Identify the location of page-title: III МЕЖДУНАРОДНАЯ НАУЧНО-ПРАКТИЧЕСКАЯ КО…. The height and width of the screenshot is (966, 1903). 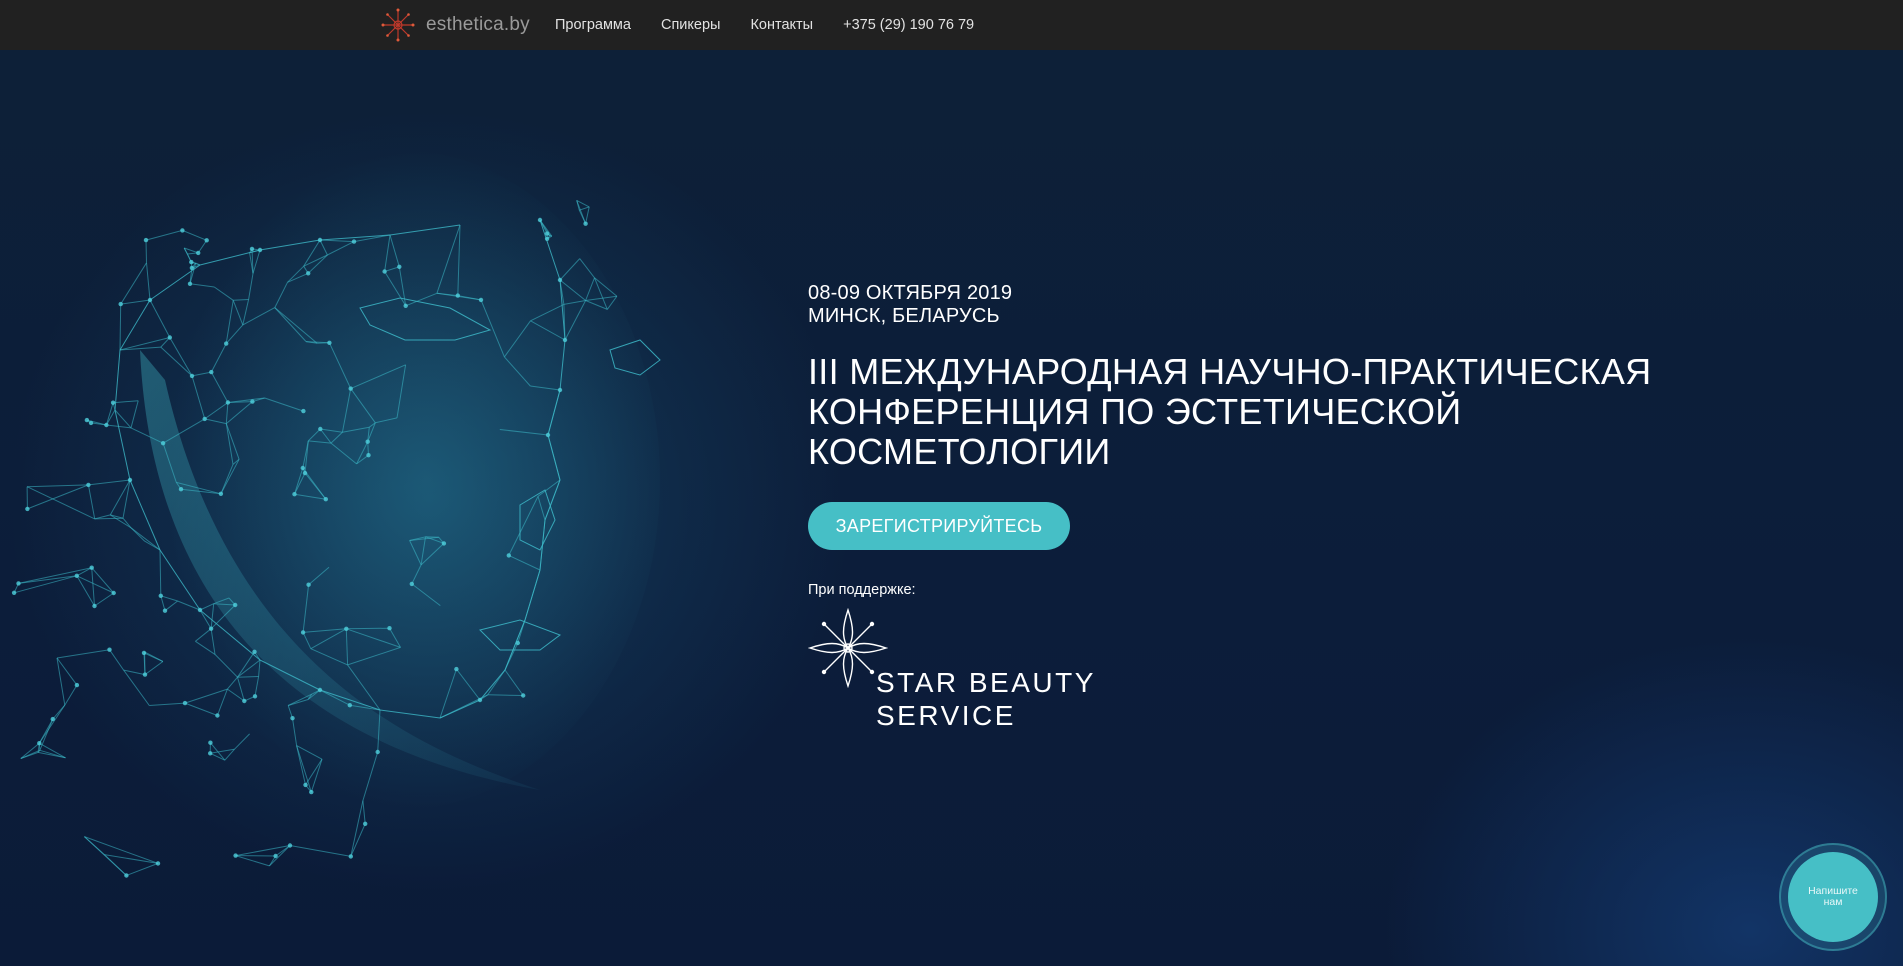
(1230, 411).